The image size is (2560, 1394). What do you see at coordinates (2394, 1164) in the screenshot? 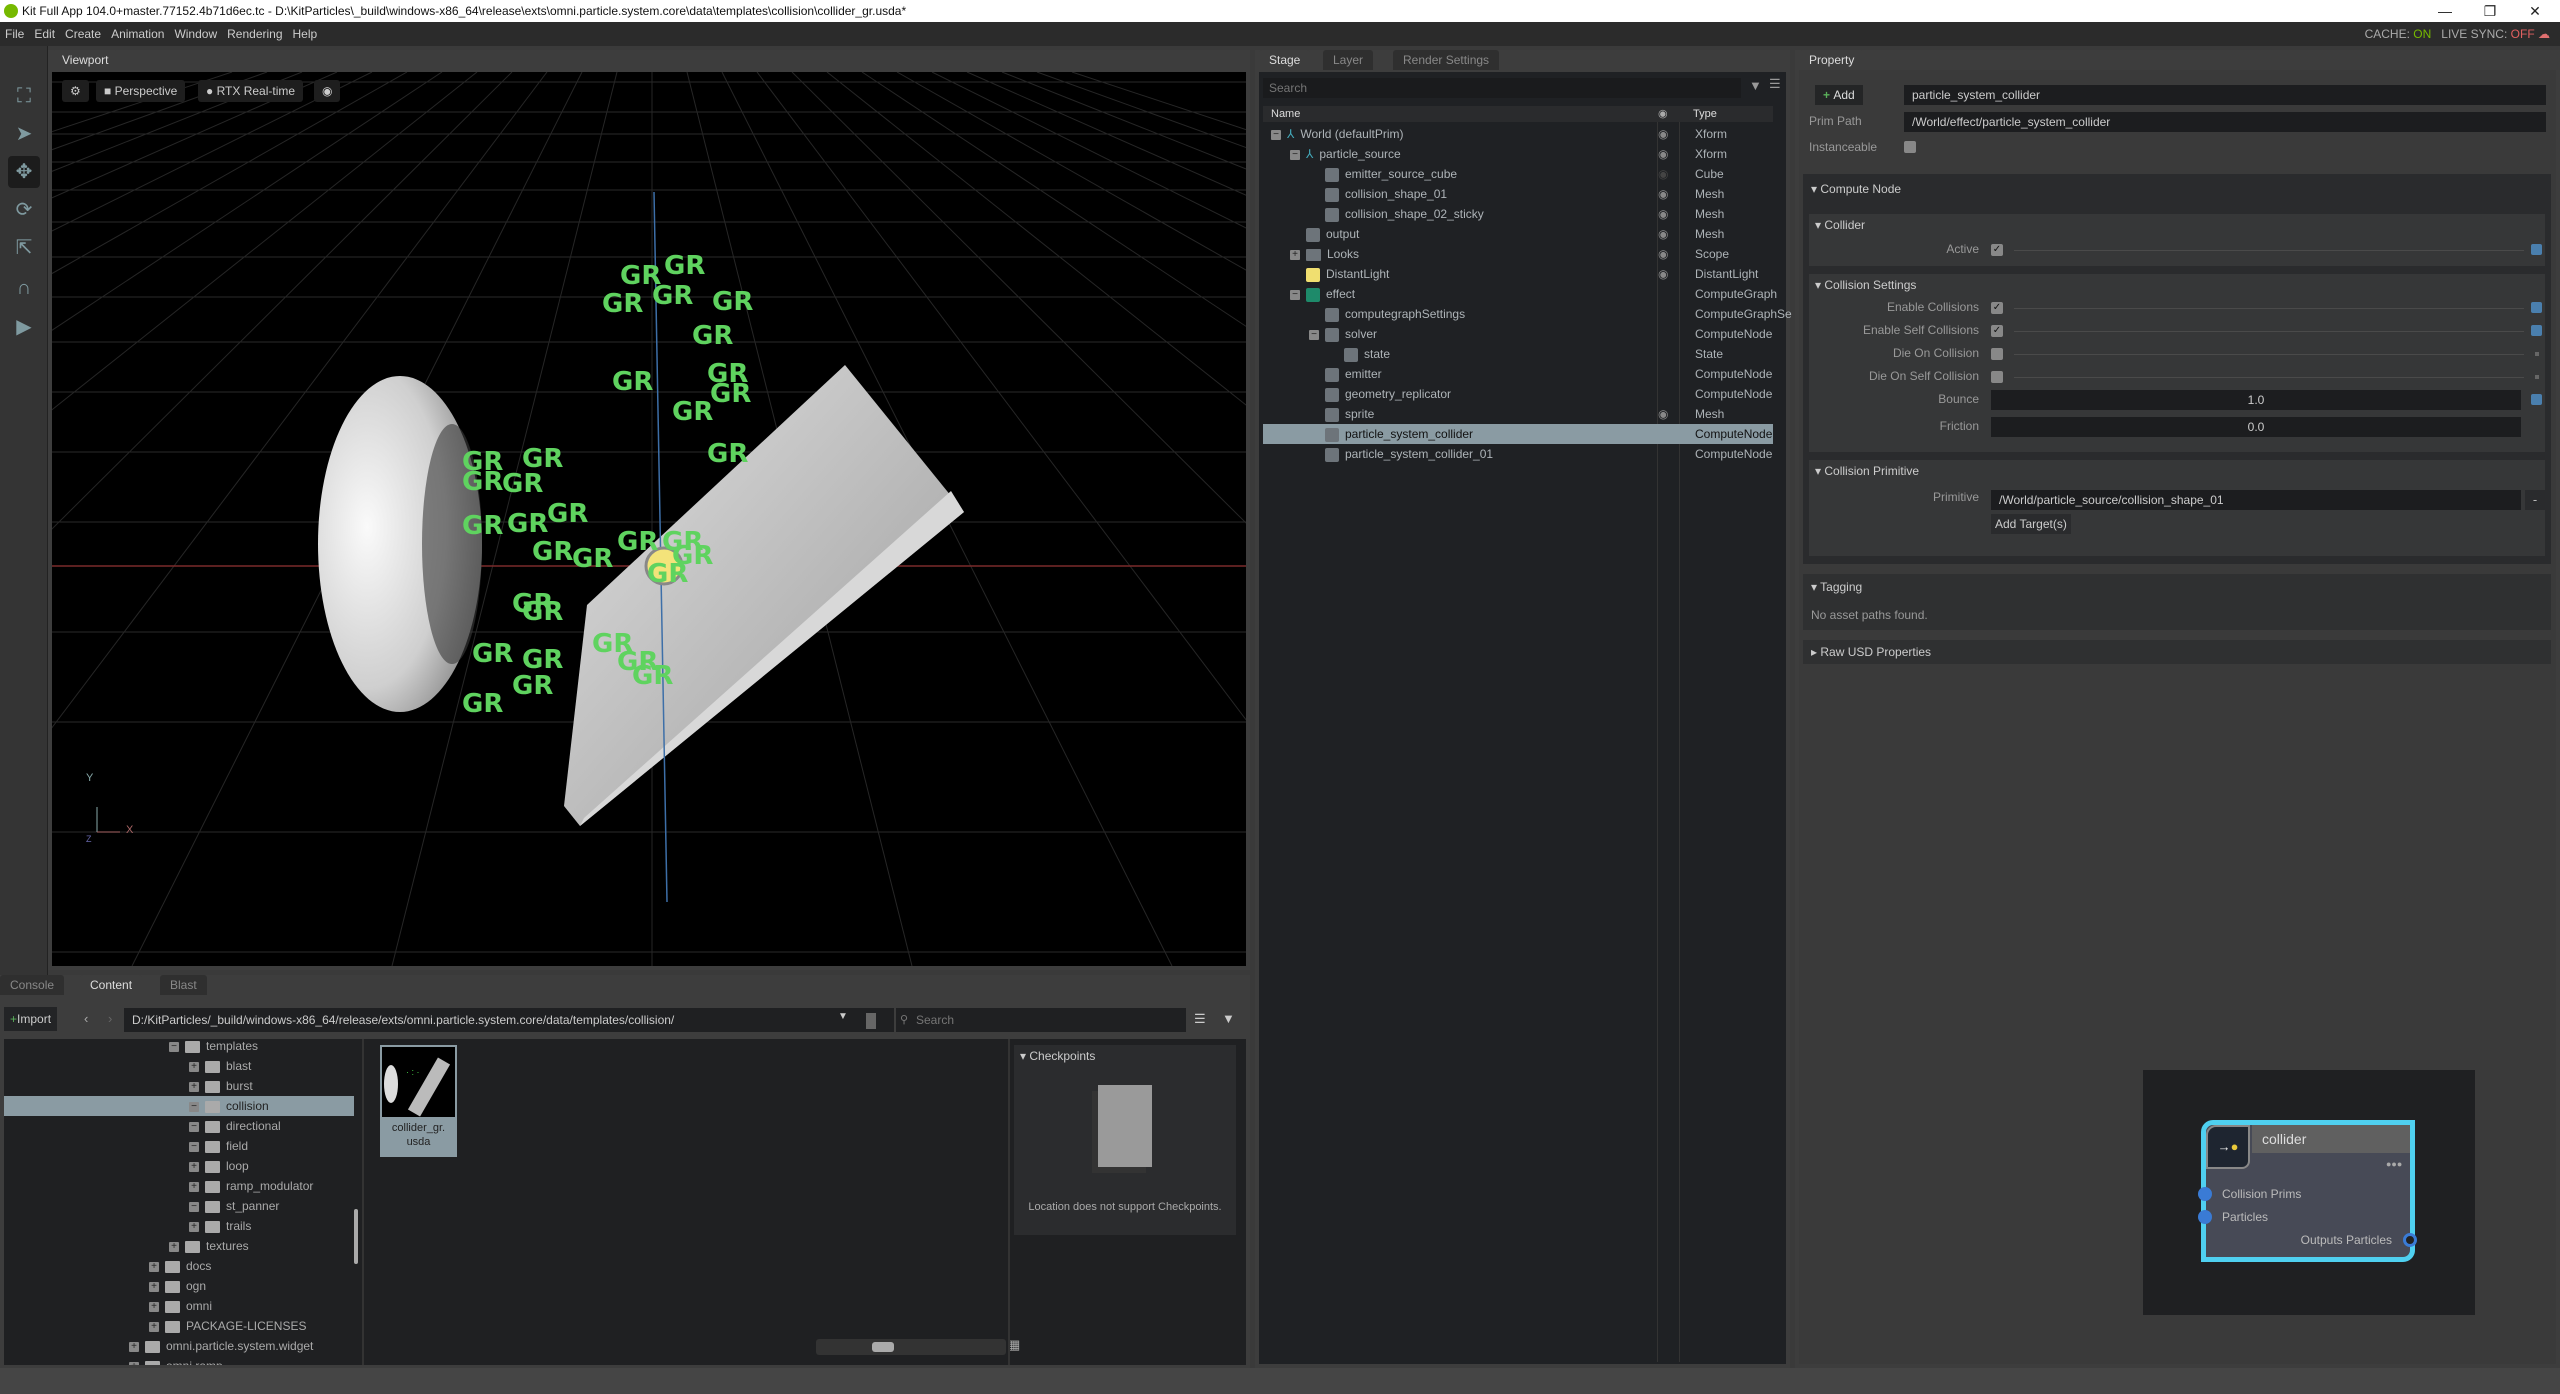
I see `node-menu-icon: ●●●` at bounding box center [2394, 1164].